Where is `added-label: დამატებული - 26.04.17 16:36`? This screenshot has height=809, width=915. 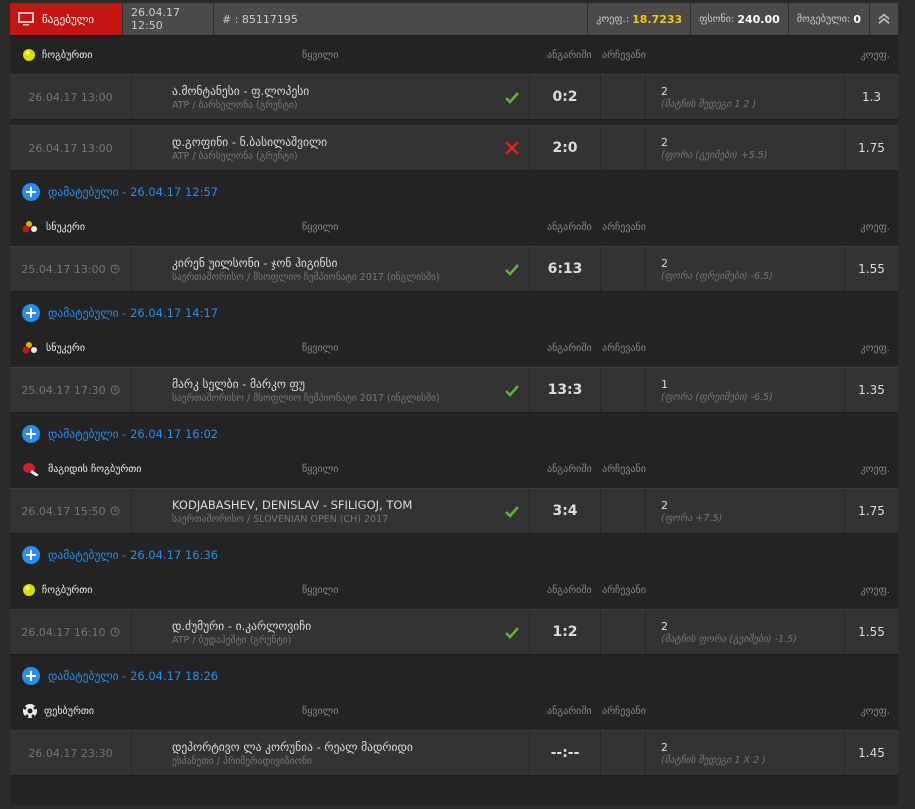 added-label: დამატებული - 26.04.17 16:36 is located at coordinates (133, 555).